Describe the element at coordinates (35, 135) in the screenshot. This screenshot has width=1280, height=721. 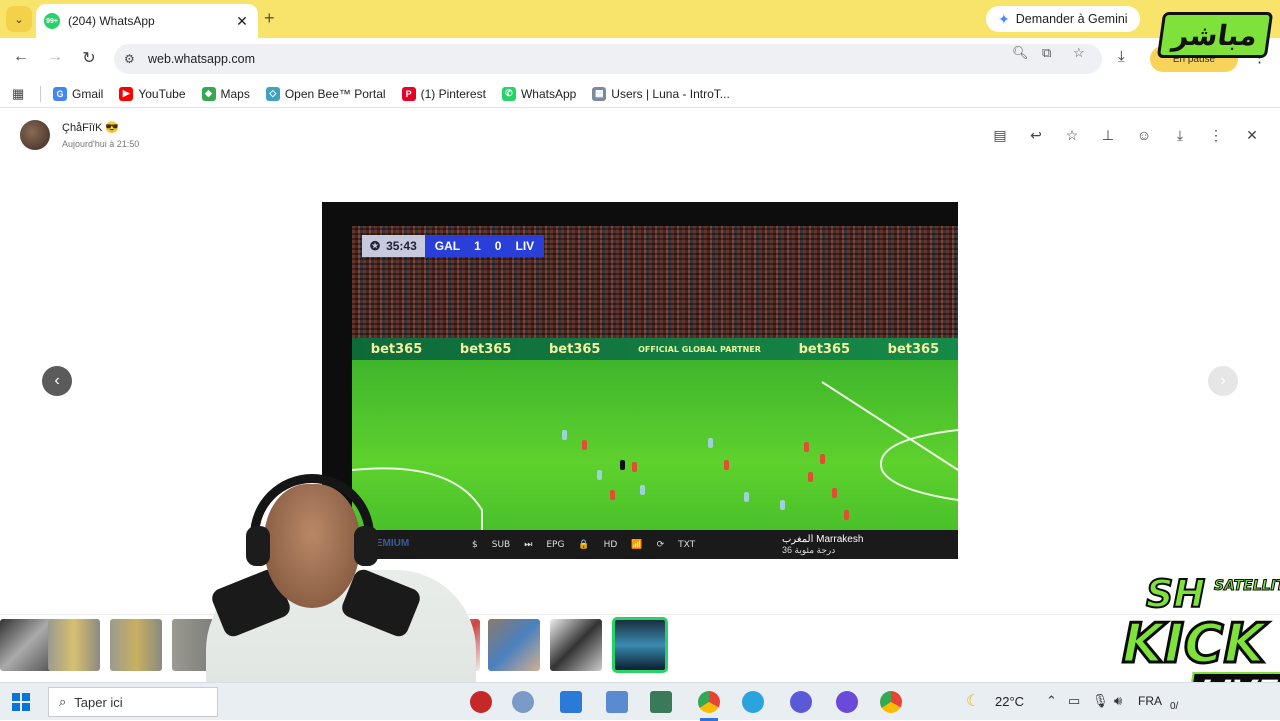
I see `avatar` at that location.